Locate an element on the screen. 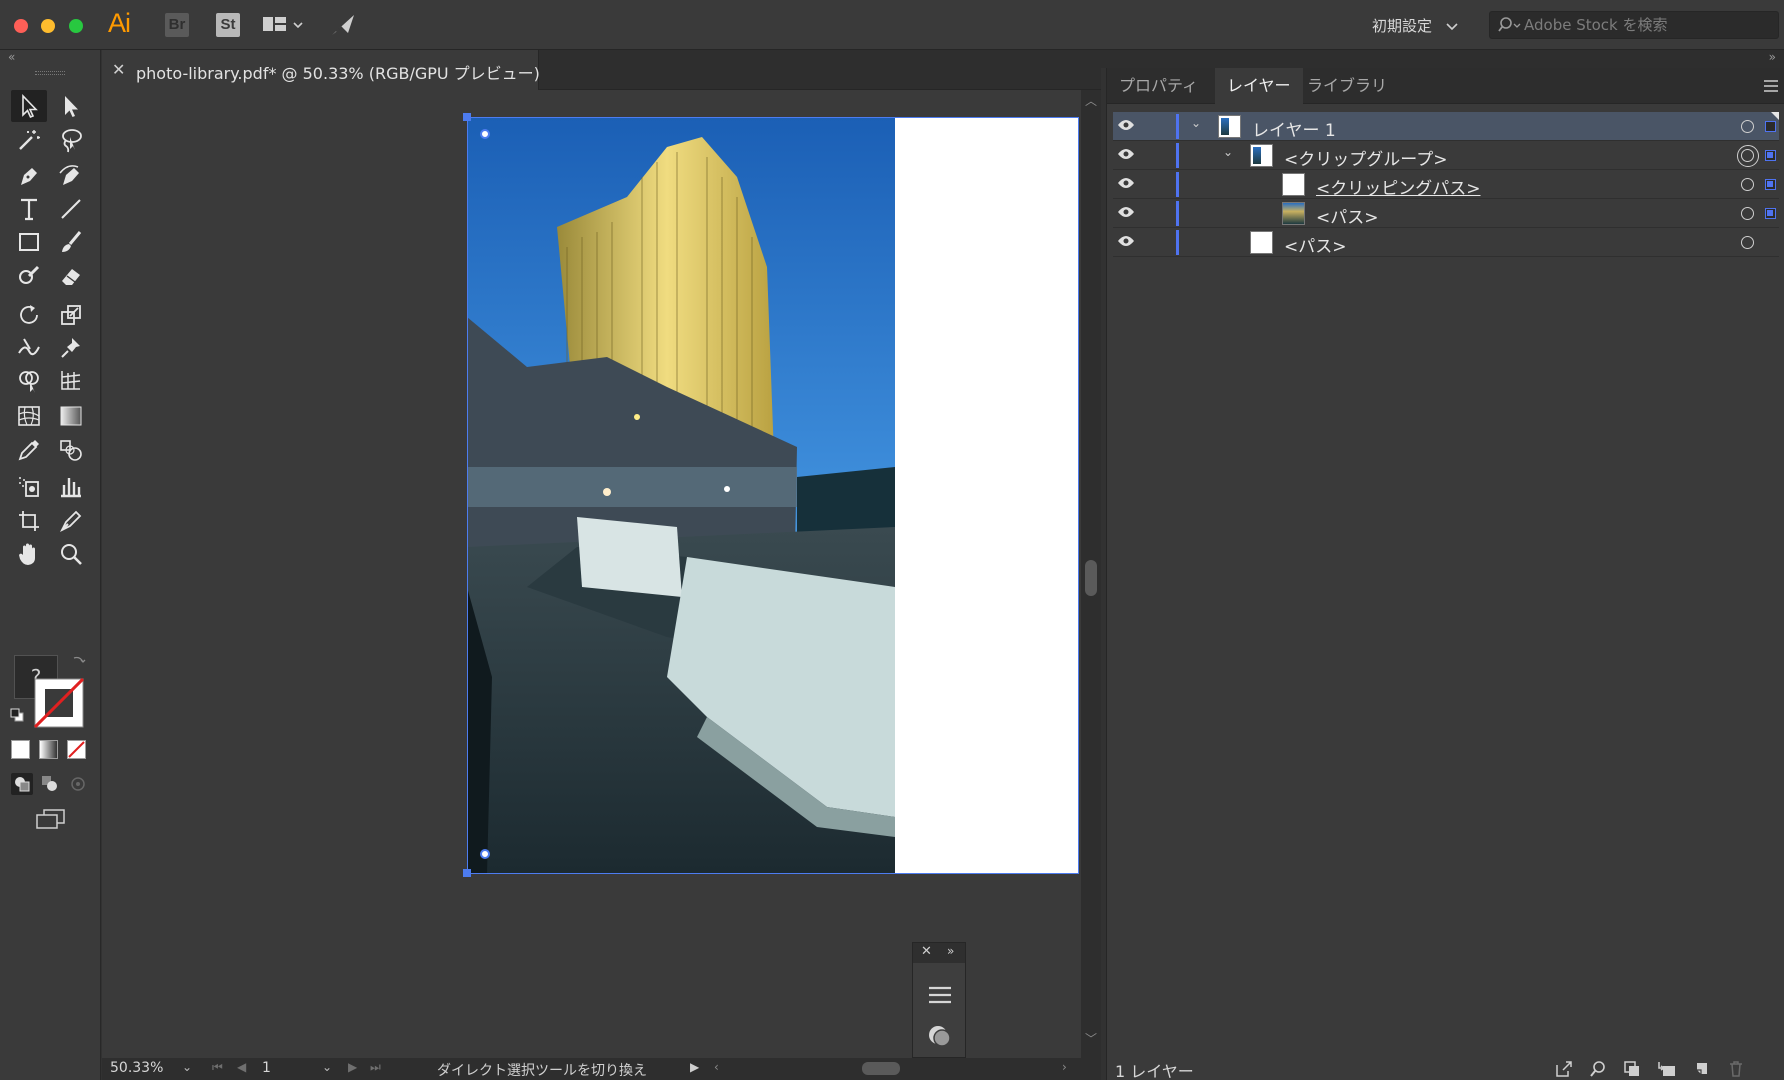 This screenshot has height=1080, width=1784. fill-stroke-swatch is located at coordinates (59, 703).